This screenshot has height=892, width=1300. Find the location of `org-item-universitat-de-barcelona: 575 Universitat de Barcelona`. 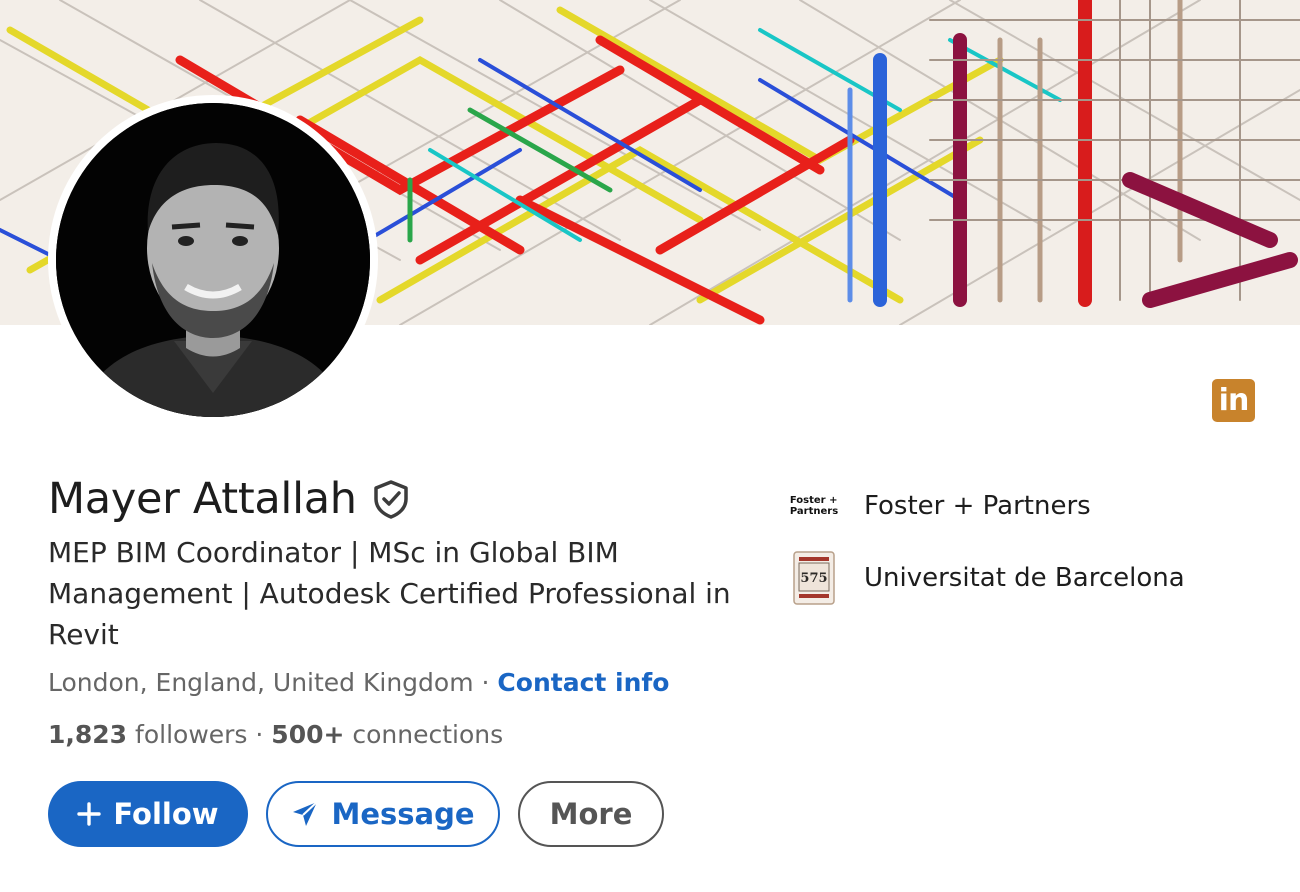

org-item-universitat-de-barcelona: 575 Universitat de Barcelona is located at coordinates (986, 578).